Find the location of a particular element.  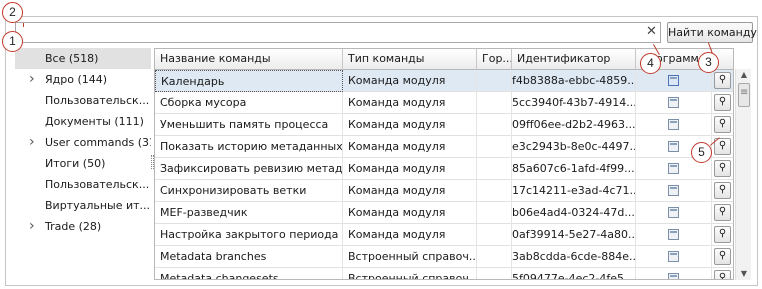

tree-item: Документы (111) is located at coordinates (83, 121).